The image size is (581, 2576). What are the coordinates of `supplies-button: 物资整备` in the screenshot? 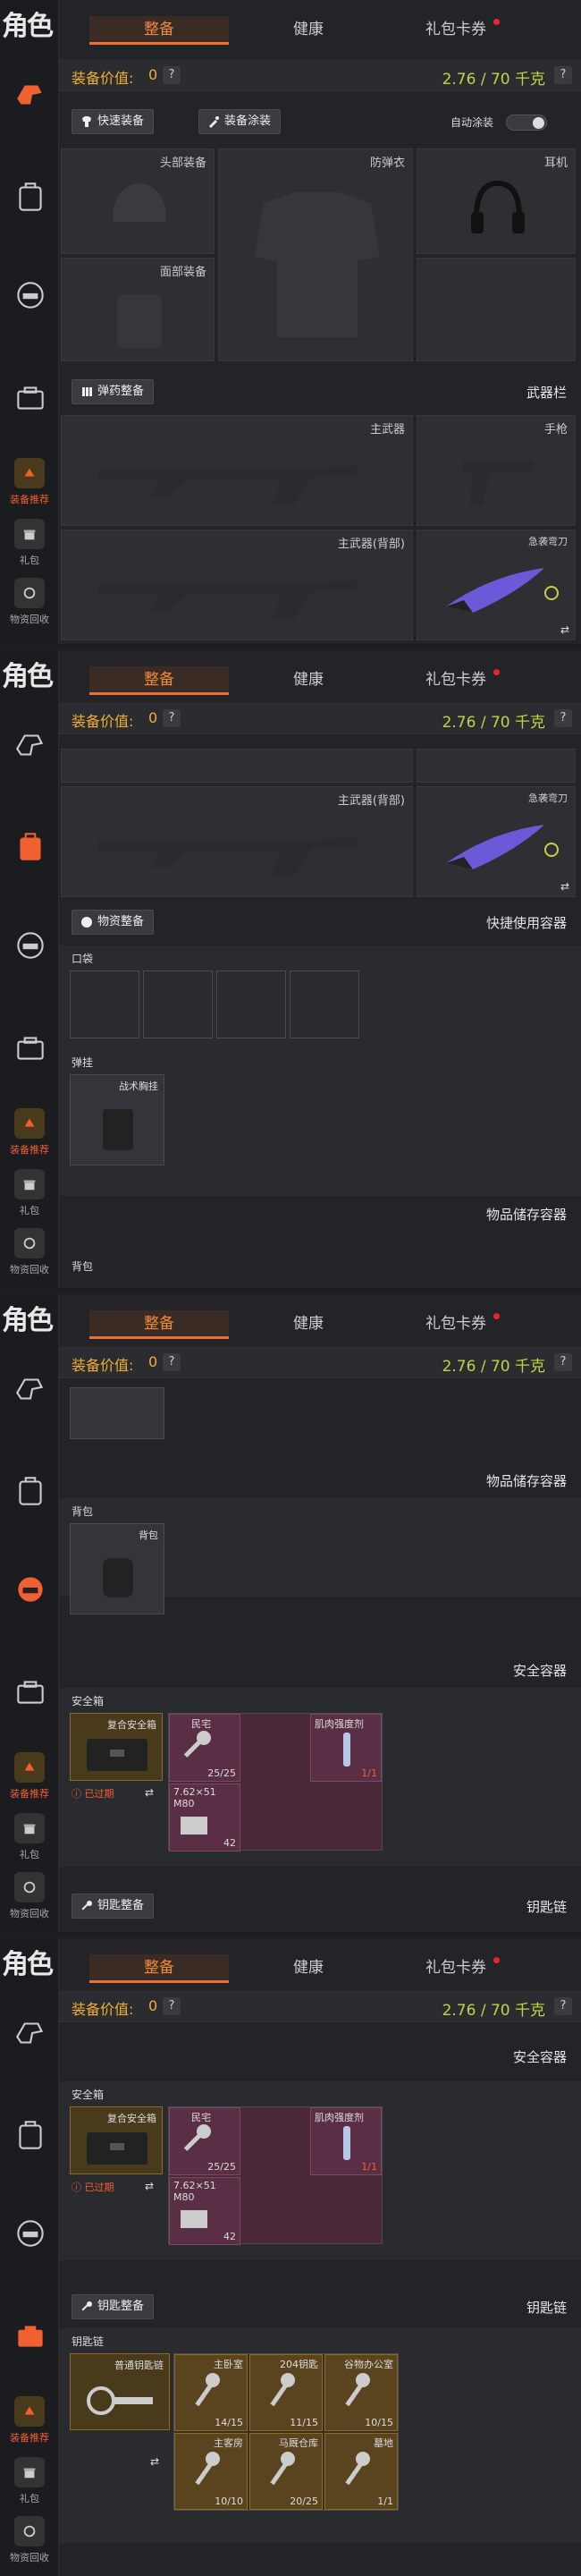 It's located at (114, 922).